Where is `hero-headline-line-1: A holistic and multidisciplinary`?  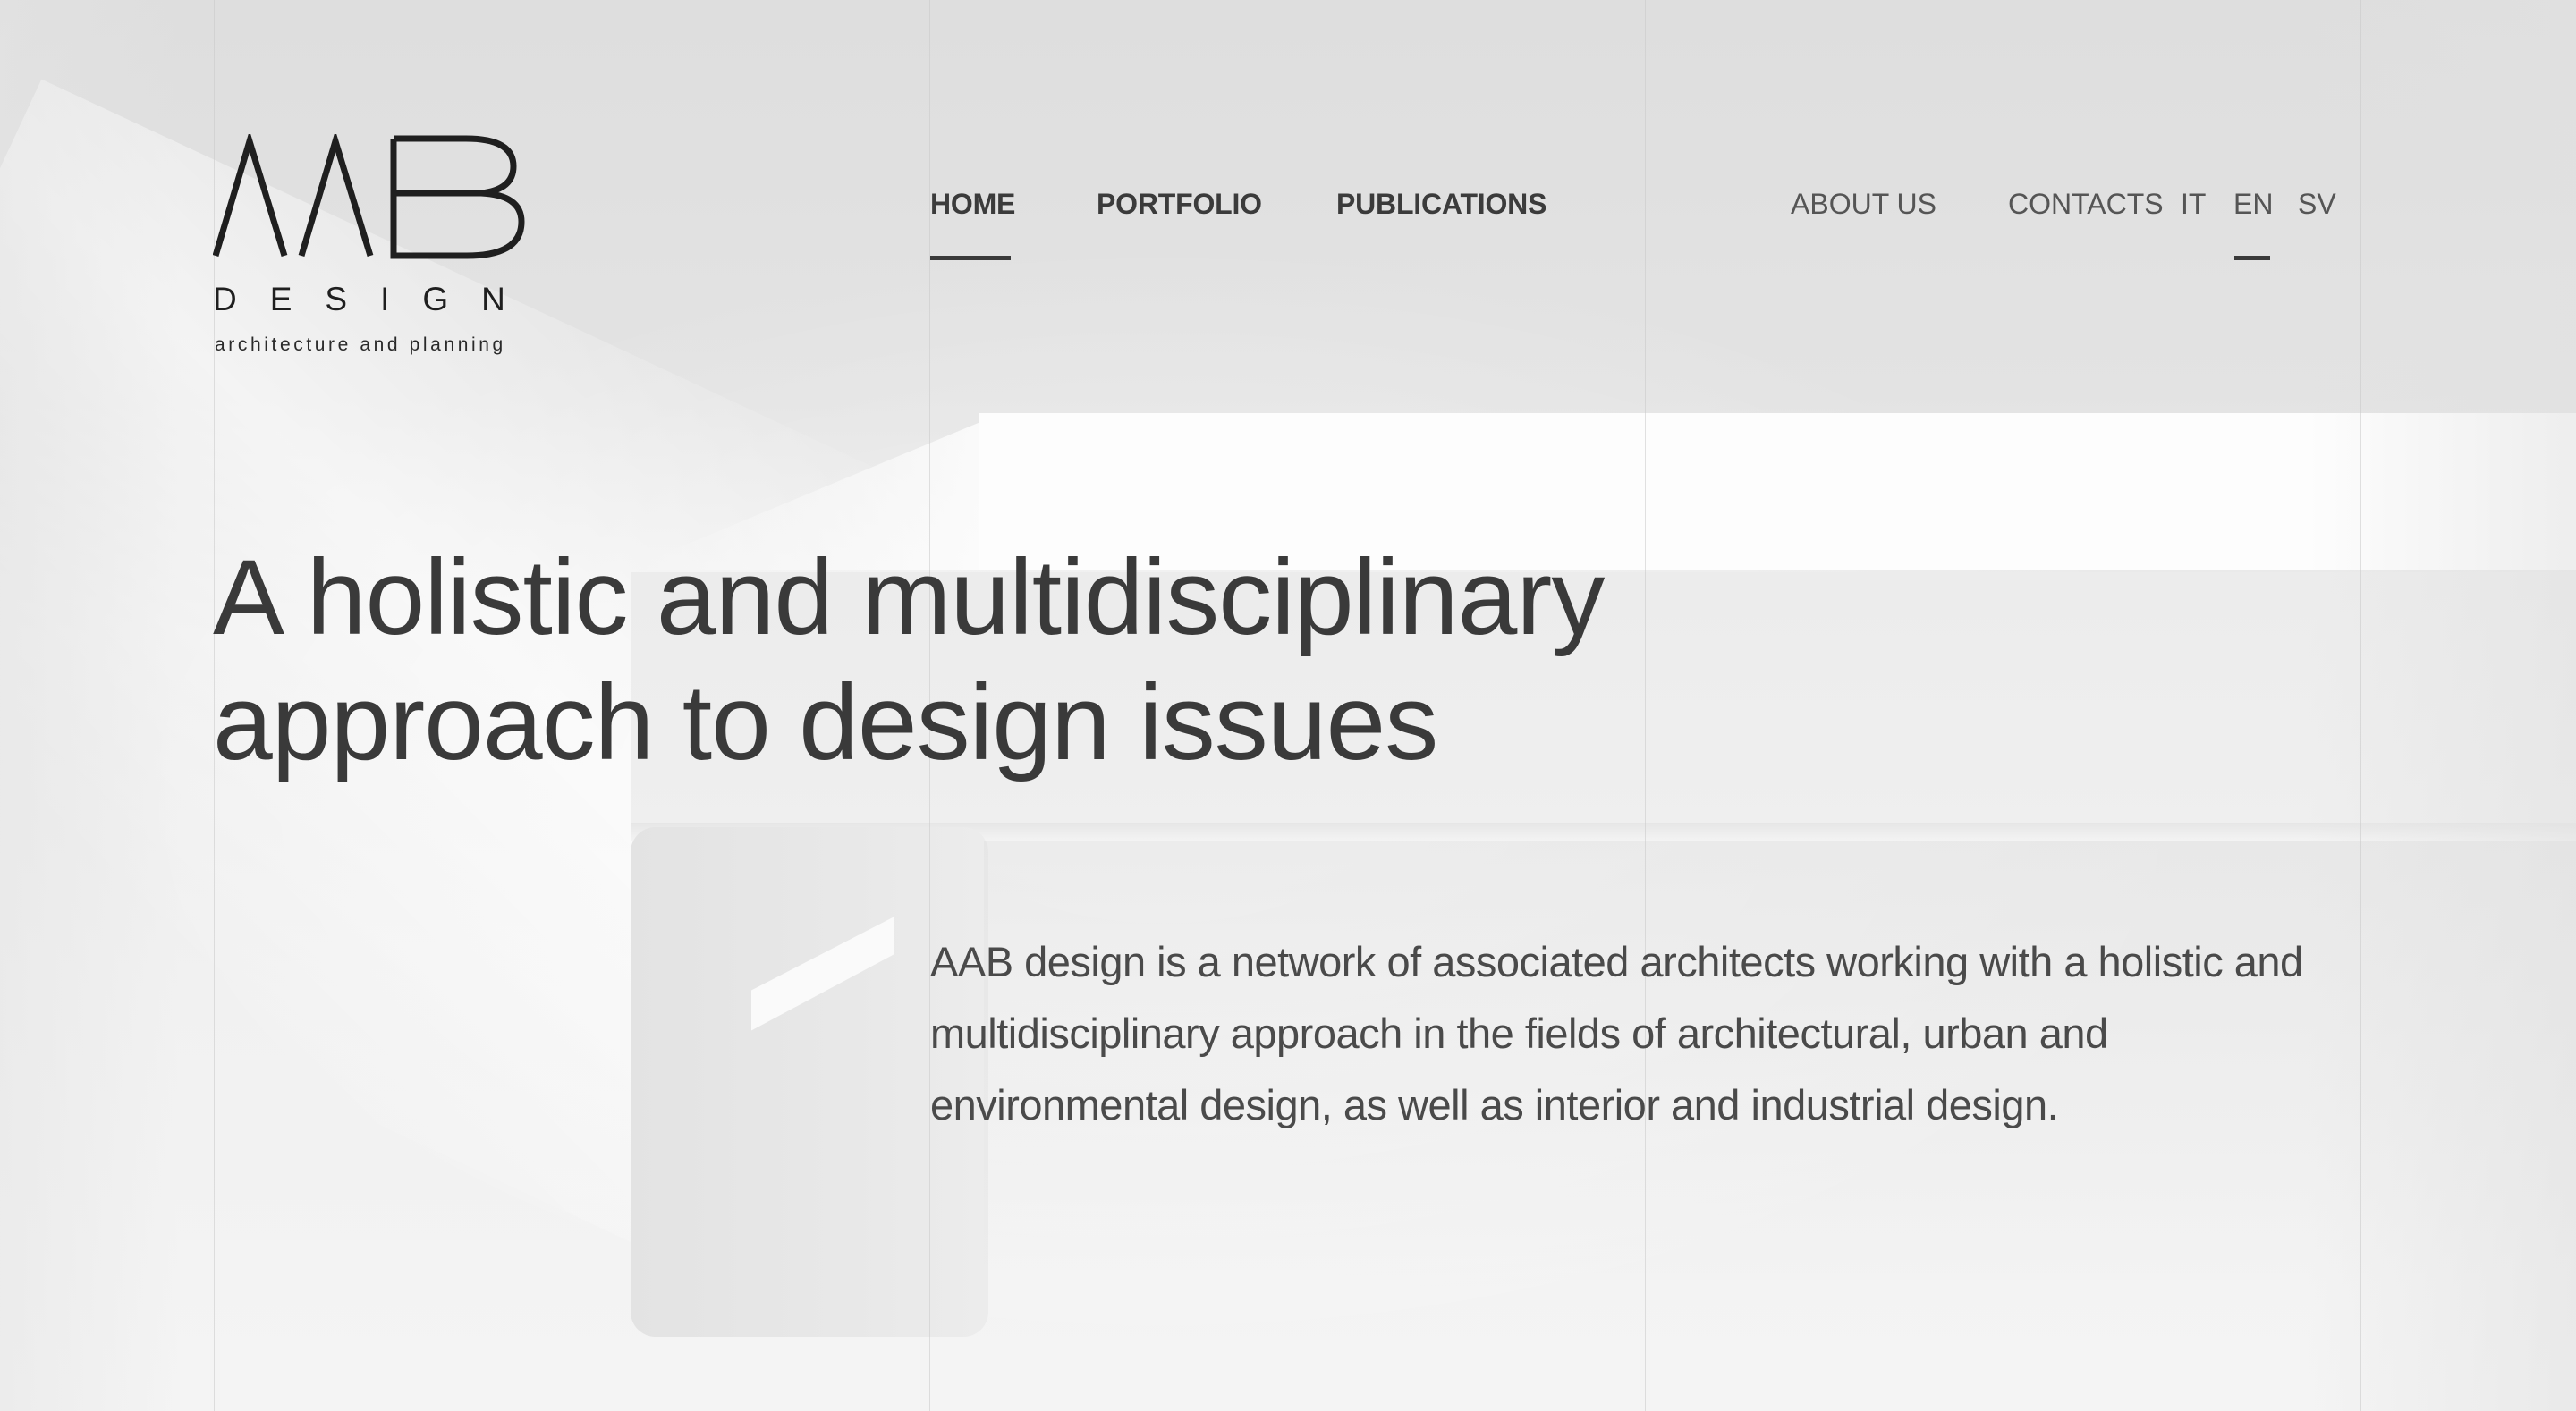
hero-headline-line-1: A holistic and multidisciplinary is located at coordinates (909, 597).